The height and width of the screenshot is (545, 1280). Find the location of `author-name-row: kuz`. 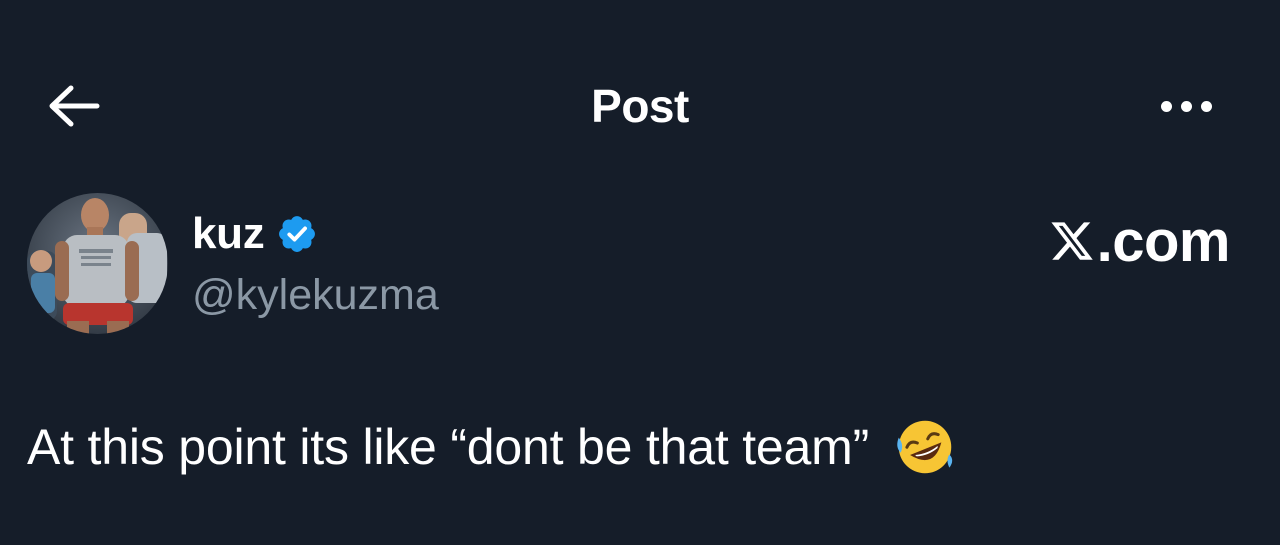

author-name-row: kuz is located at coordinates (255, 234).